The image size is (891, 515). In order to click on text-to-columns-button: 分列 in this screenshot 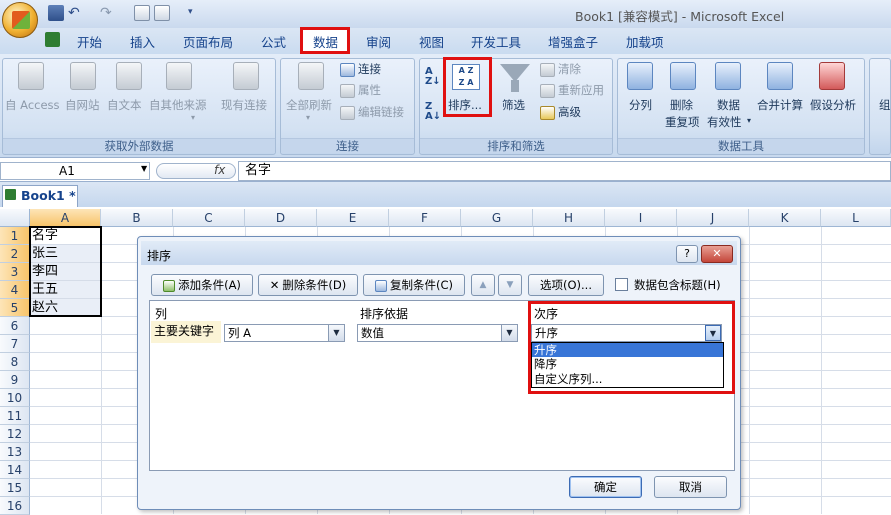, I will do `click(640, 105)`.